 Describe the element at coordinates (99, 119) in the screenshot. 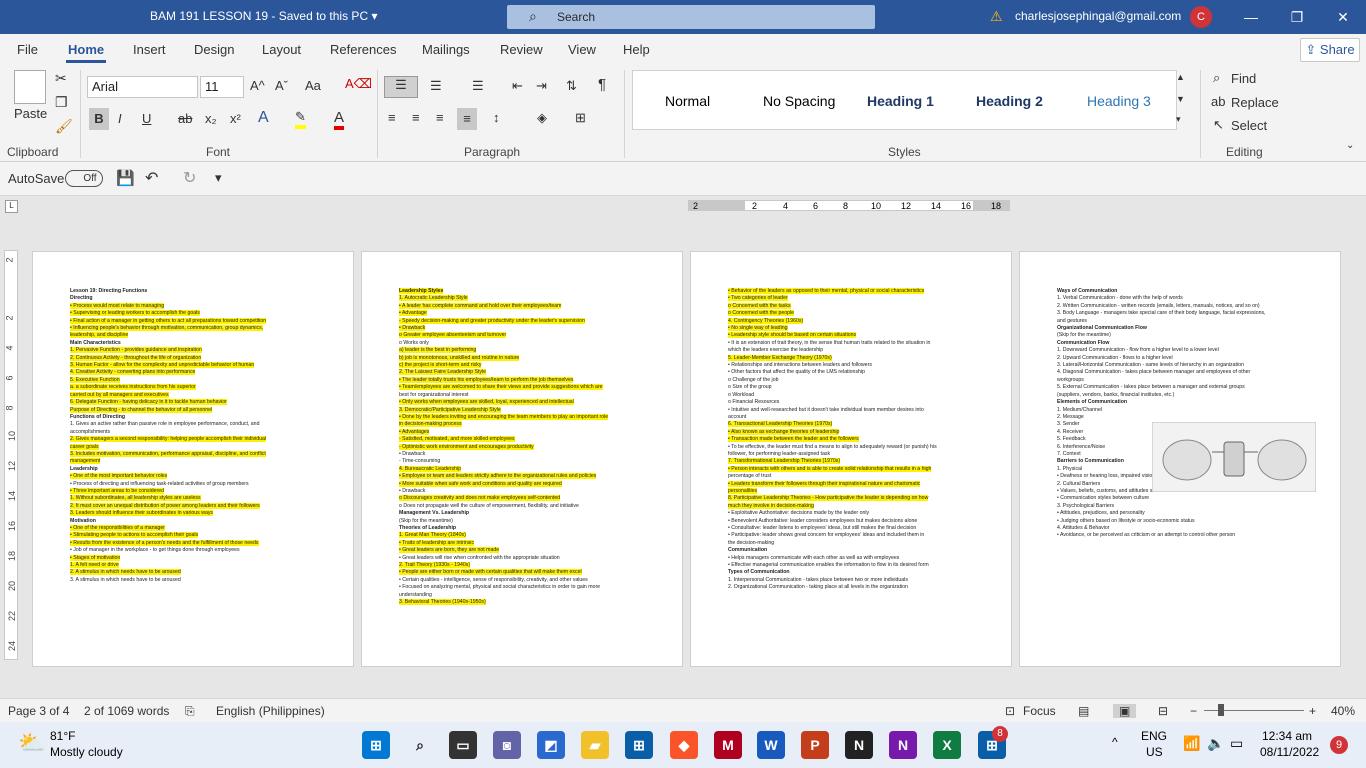

I see `bold-button: B` at that location.